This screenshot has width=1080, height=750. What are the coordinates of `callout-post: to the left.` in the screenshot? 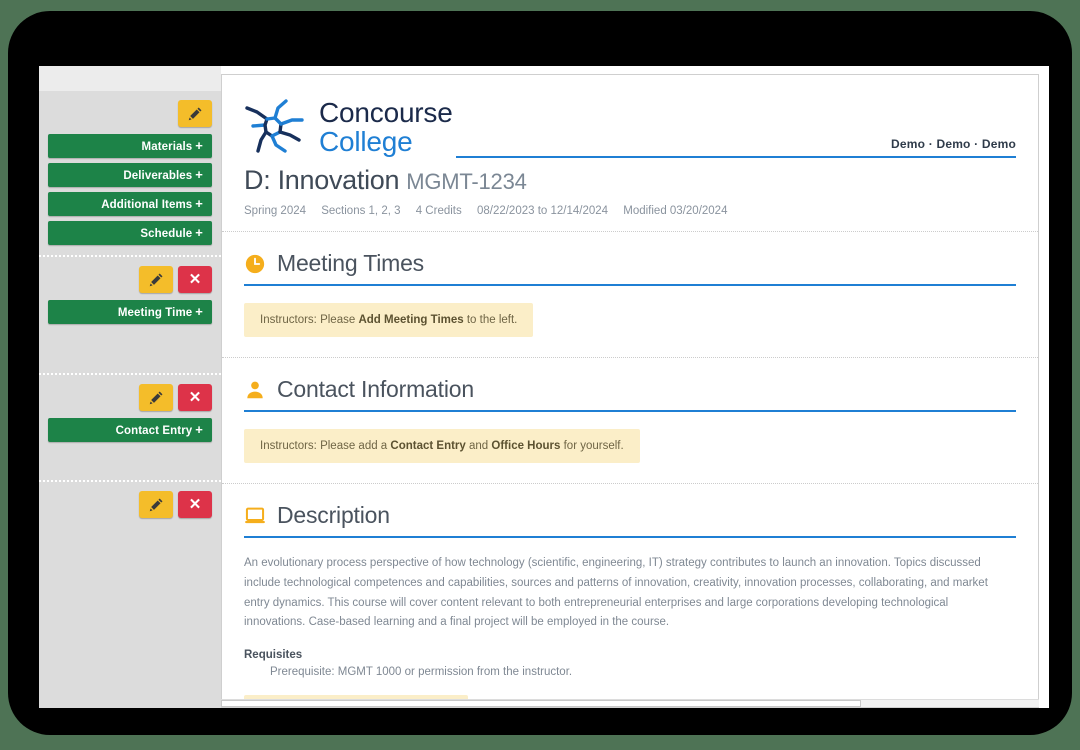 It's located at (490, 320).